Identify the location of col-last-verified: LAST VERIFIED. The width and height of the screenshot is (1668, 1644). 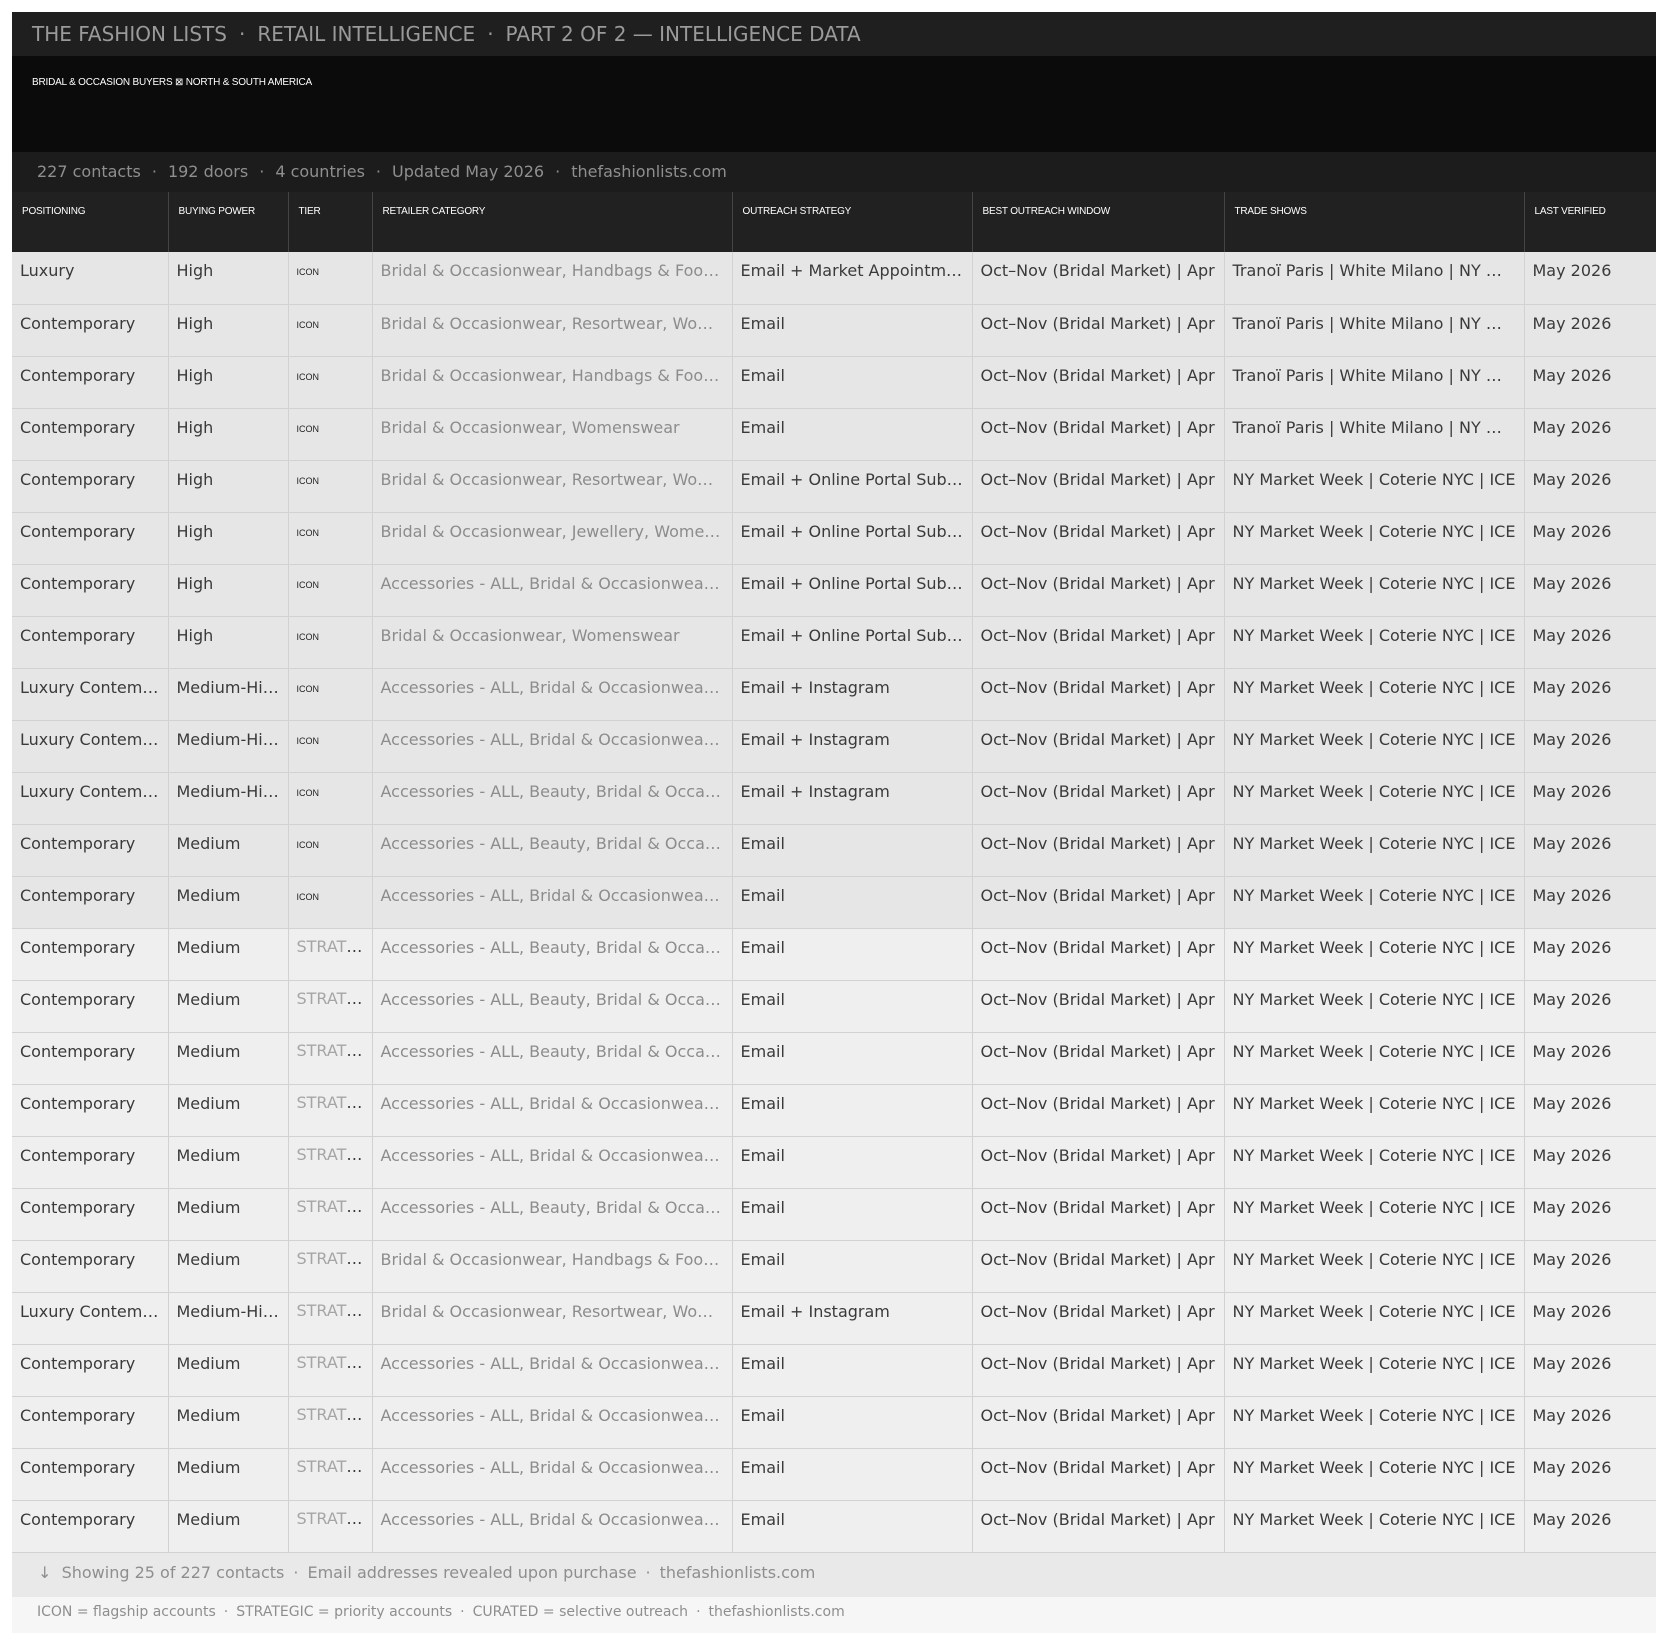
(1590, 222).